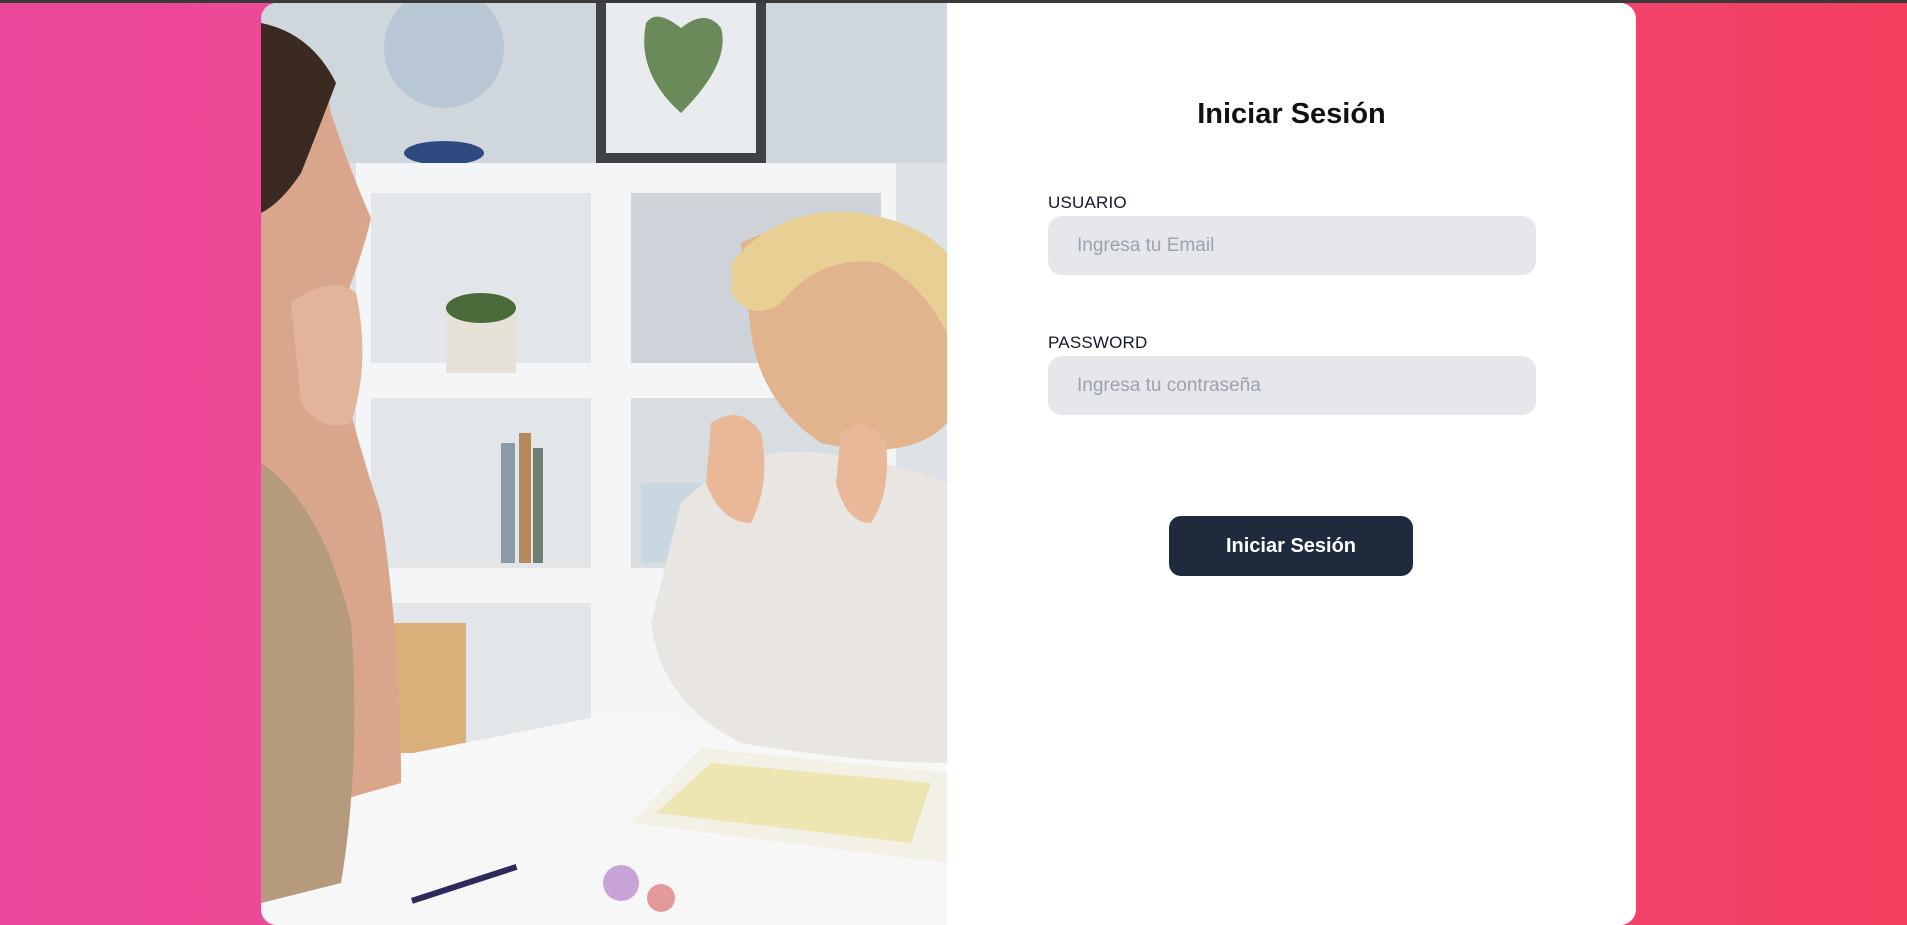 Image resolution: width=1907 pixels, height=925 pixels. What do you see at coordinates (1098, 342) in the screenshot?
I see `password-label: PASSWORD` at bounding box center [1098, 342].